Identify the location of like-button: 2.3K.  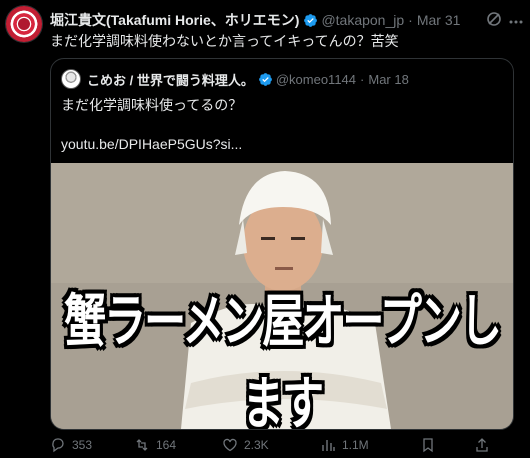
(271, 445).